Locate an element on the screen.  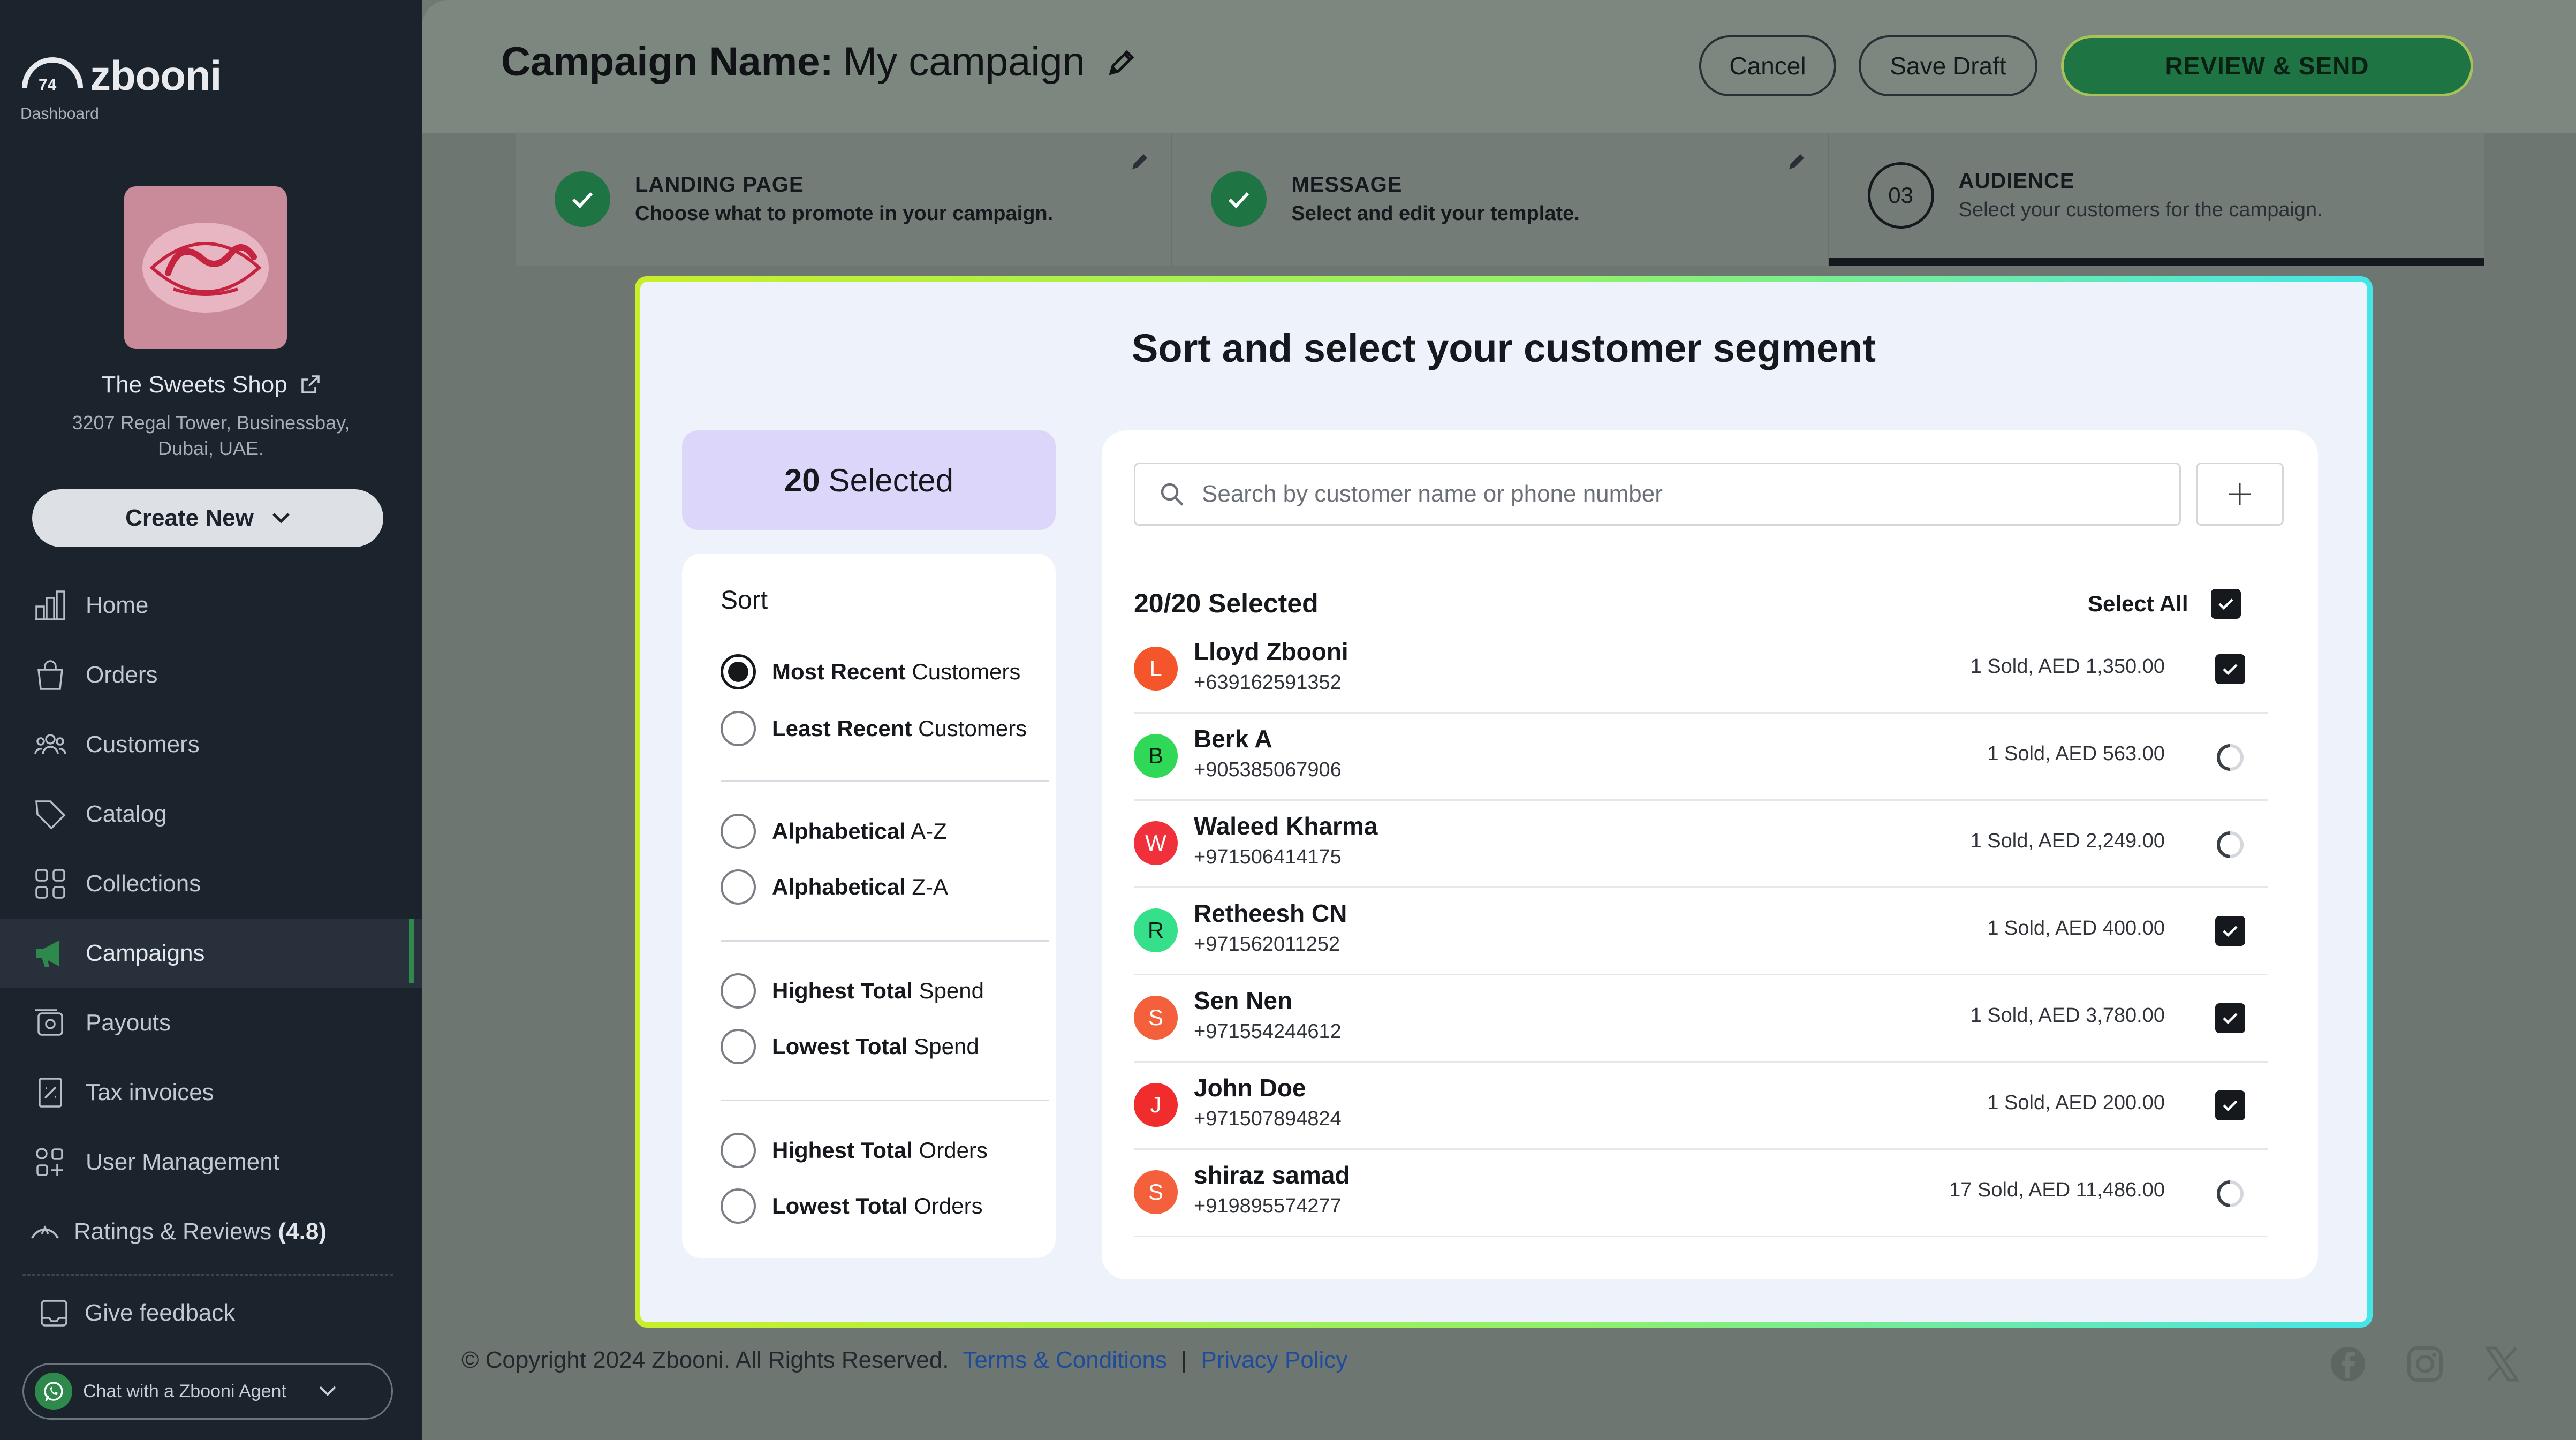
shop-address-line2: Dubai, UAE. is located at coordinates (210, 448).